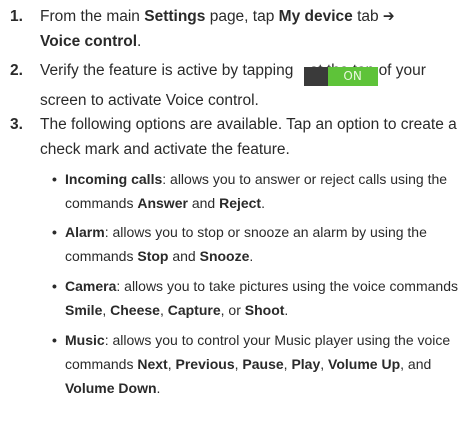 The height and width of the screenshot is (448, 472). Describe the element at coordinates (84, 310) in the screenshot. I see `command: Smile` at that location.